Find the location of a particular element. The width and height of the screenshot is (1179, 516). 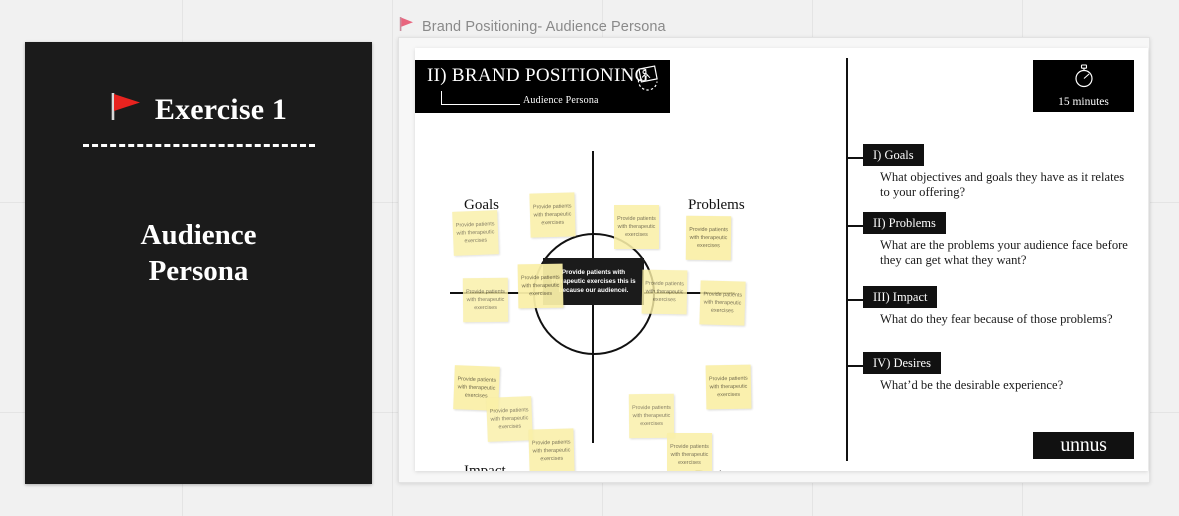

board-subtitle: Audience Persona is located at coordinates (561, 100).